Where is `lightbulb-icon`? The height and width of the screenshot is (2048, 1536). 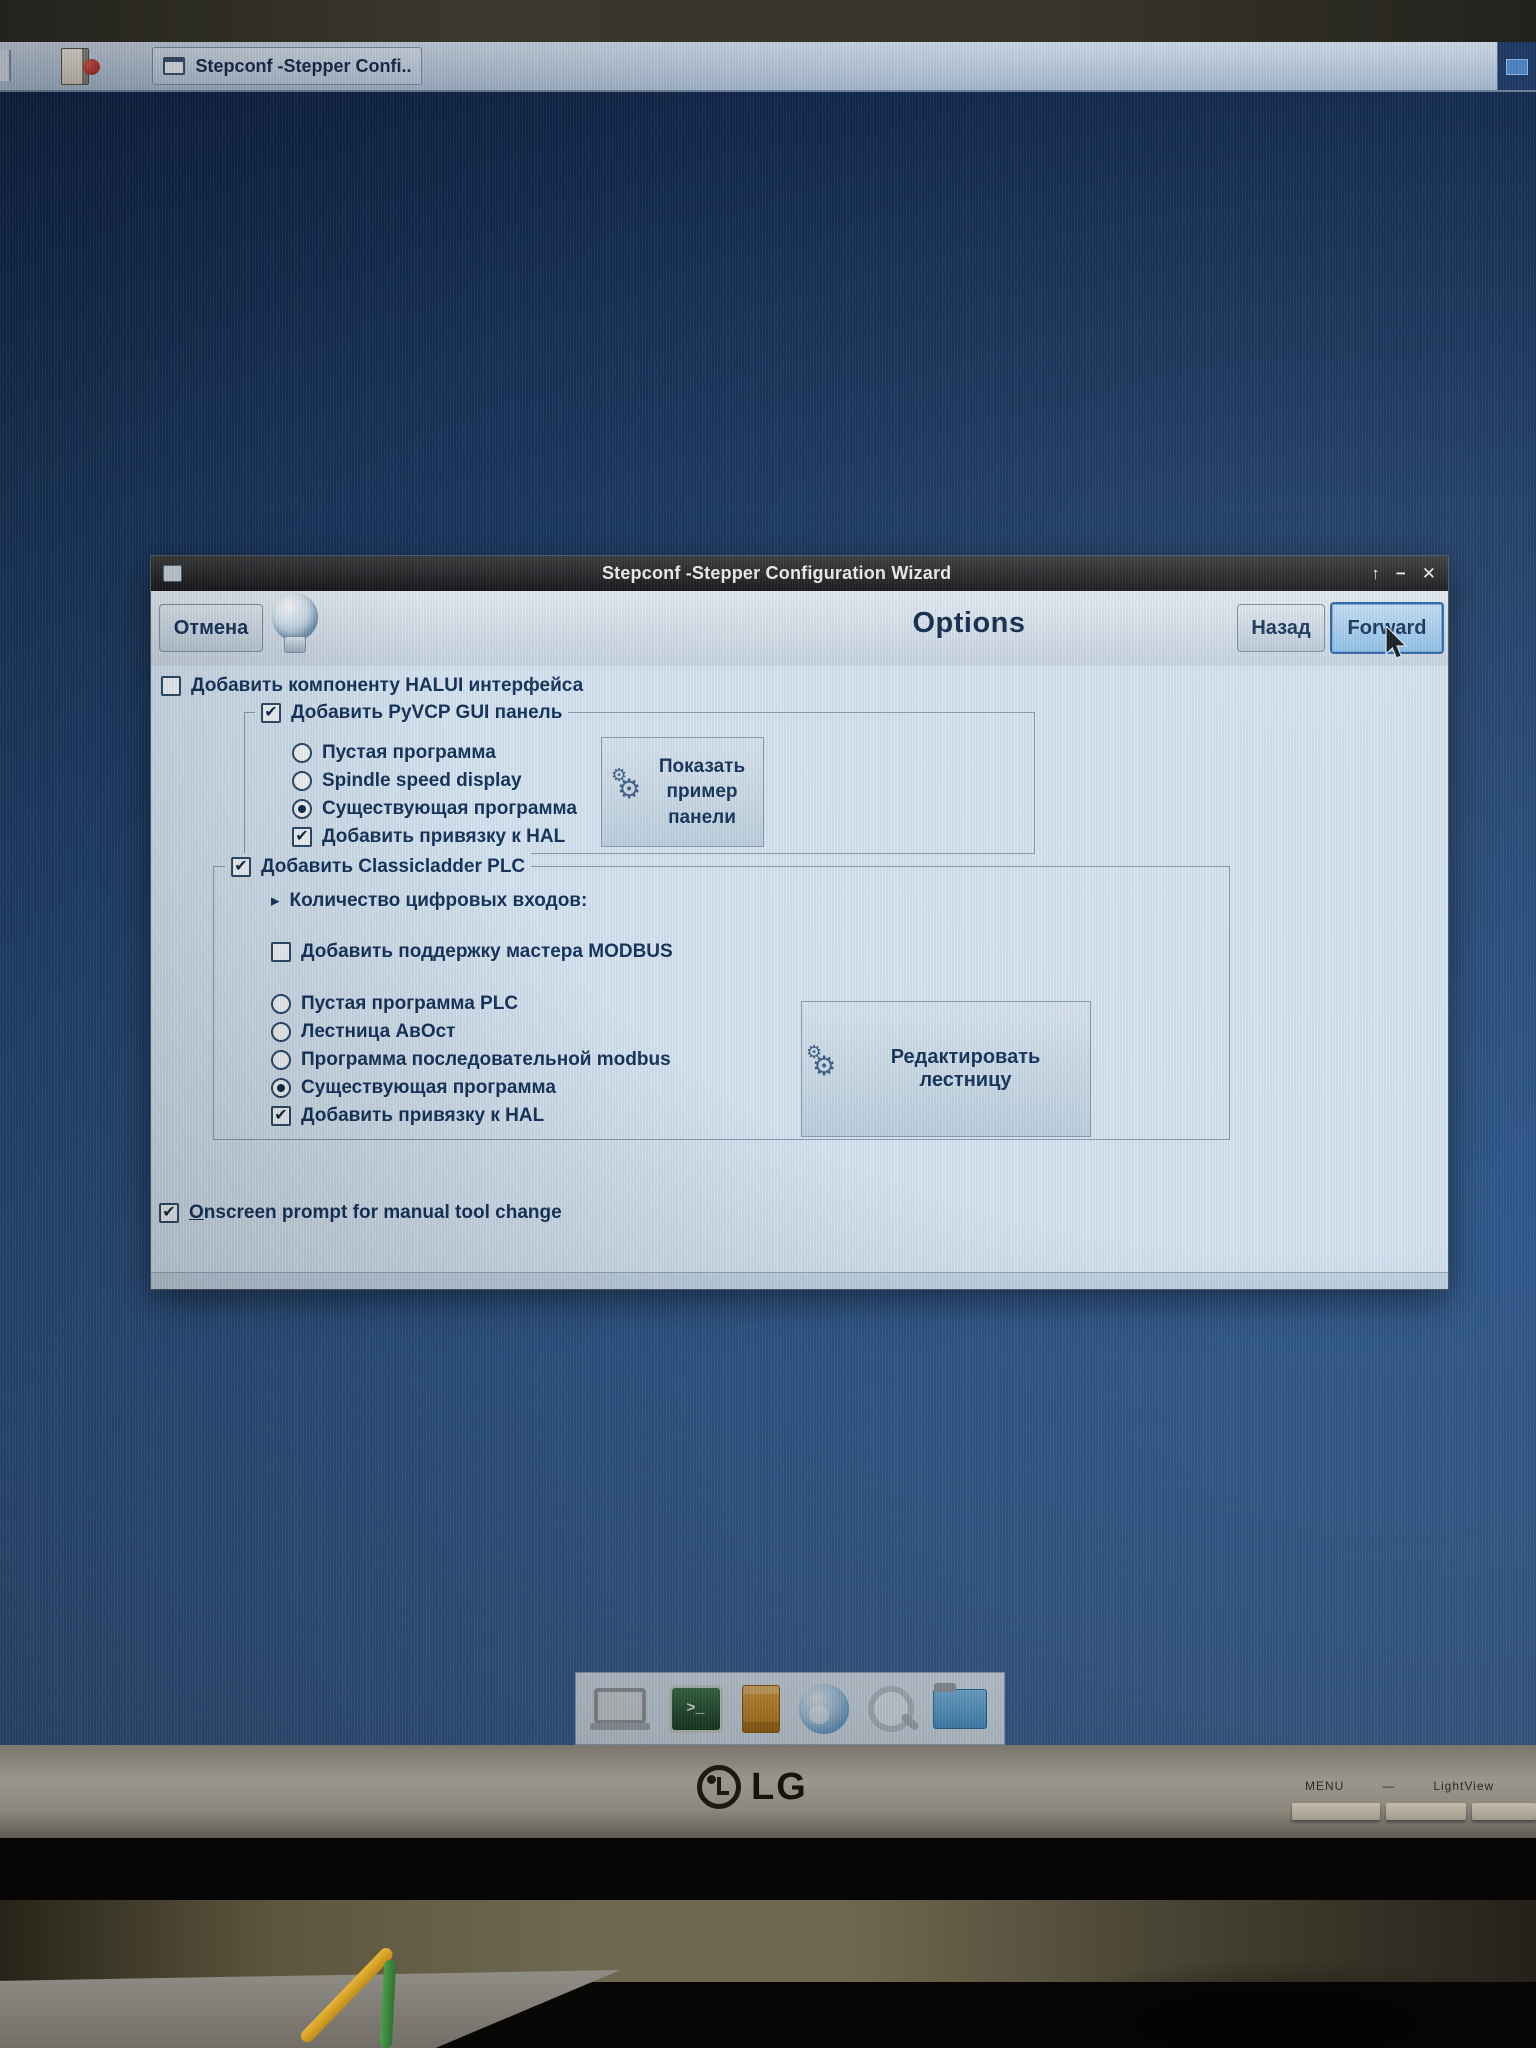
lightbulb-icon is located at coordinates (295, 628).